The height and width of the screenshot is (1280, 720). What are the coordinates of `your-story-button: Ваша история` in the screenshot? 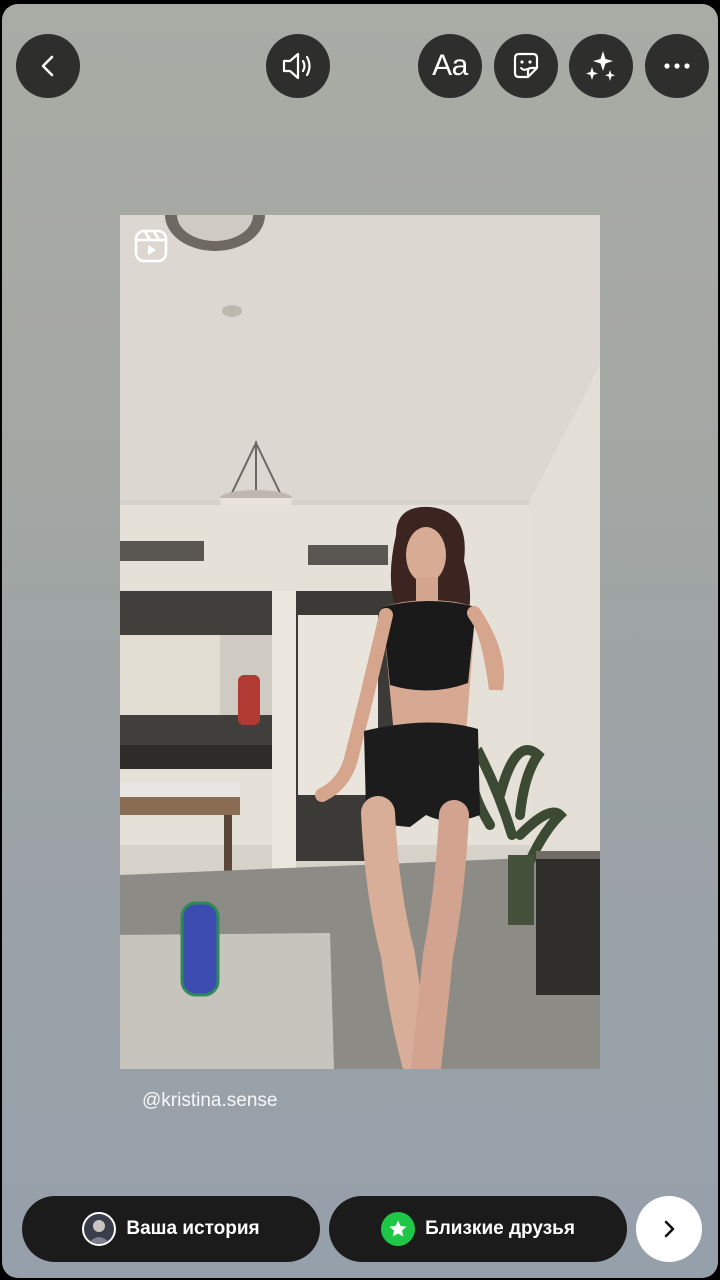 It's located at (171, 1229).